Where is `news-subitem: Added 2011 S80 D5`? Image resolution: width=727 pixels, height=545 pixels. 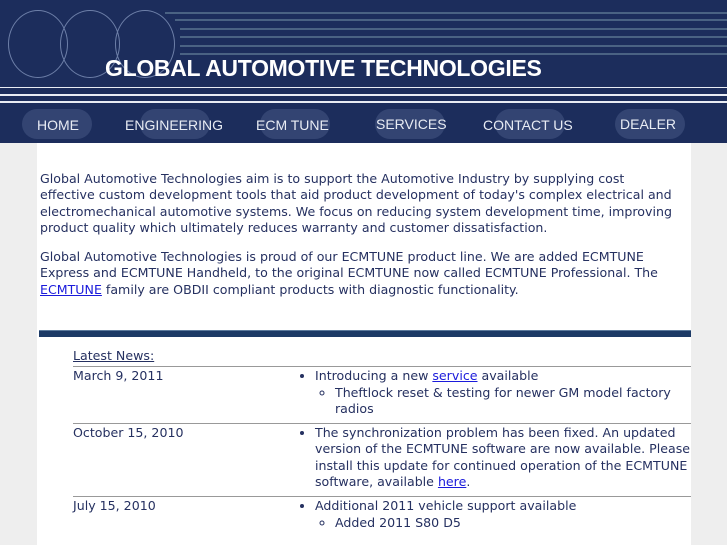 news-subitem: Added 2011 S80 D5 is located at coordinates (513, 523).